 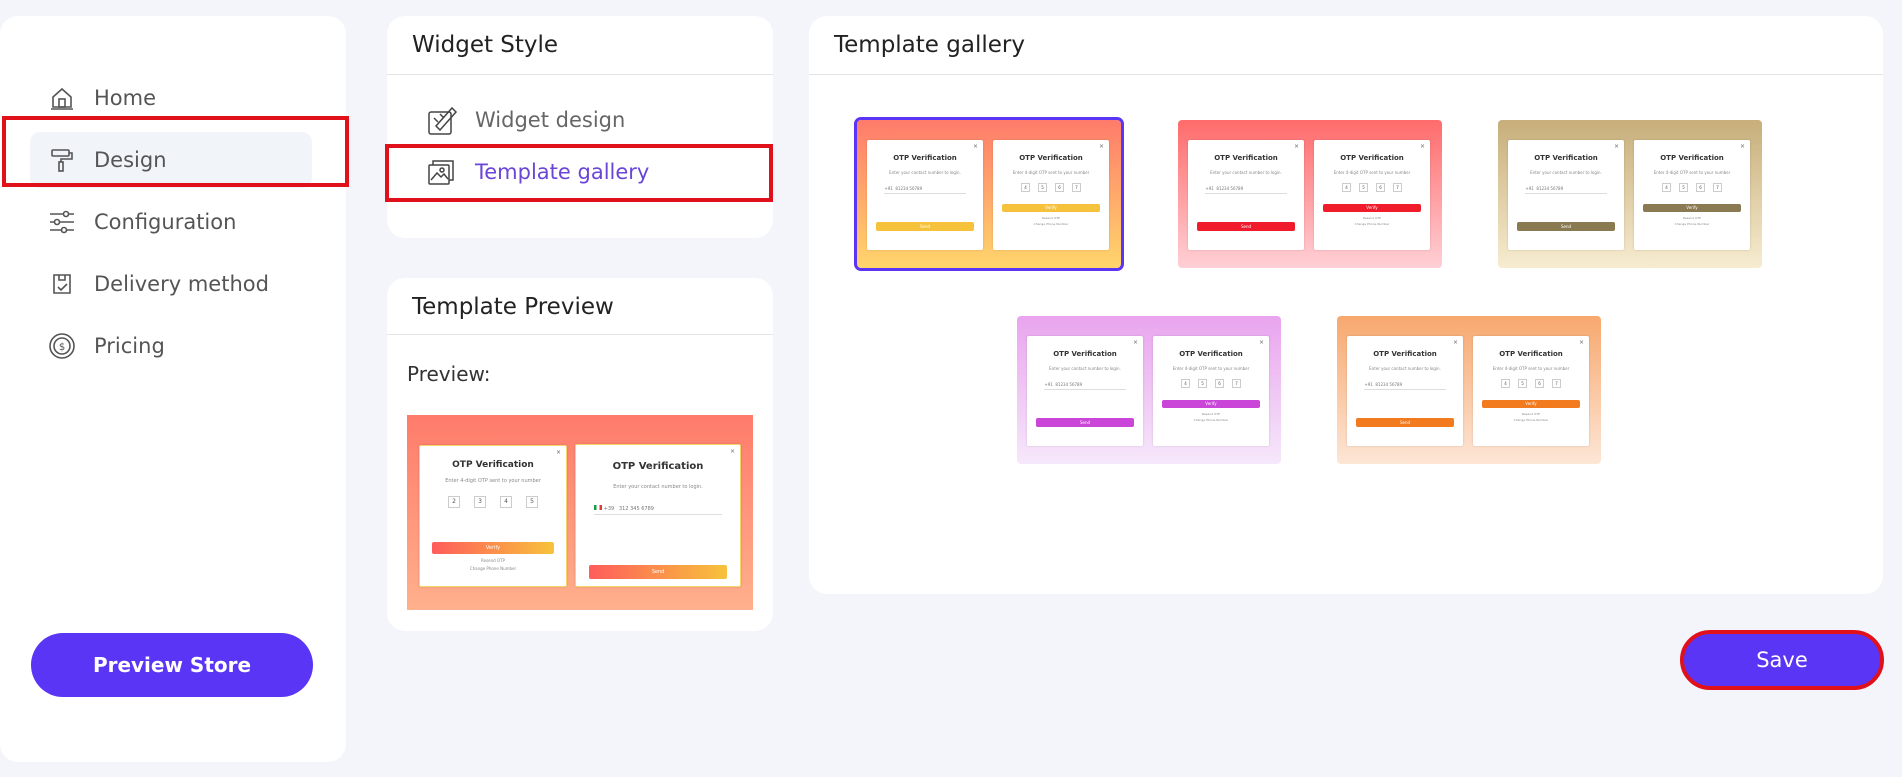 I want to click on sidebar-item-label: Configuration, so click(x=165, y=222).